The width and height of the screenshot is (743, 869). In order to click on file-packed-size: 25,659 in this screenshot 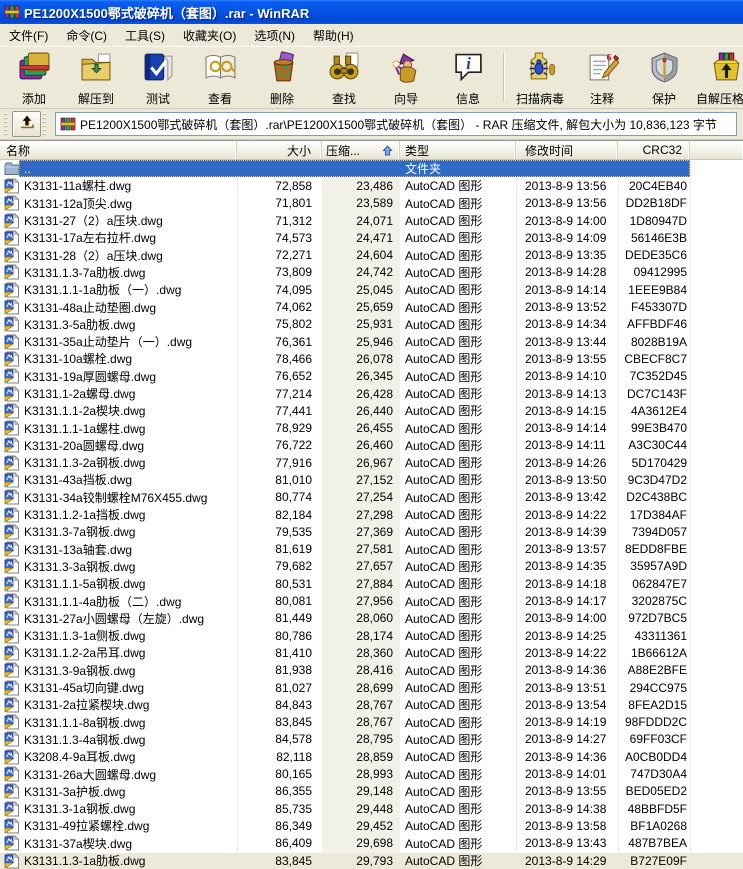, I will do `click(374, 307)`.